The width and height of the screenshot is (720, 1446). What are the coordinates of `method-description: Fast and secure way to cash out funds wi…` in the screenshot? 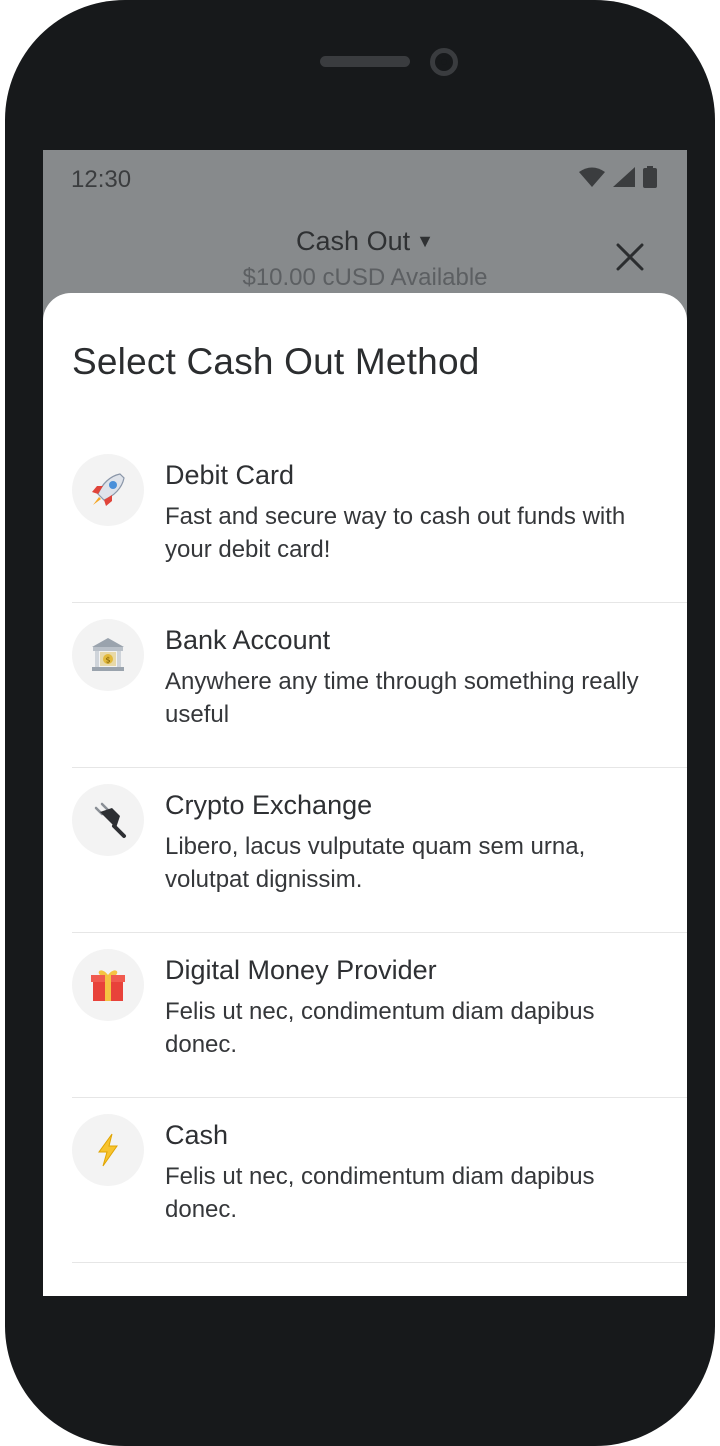 It's located at (395, 533).